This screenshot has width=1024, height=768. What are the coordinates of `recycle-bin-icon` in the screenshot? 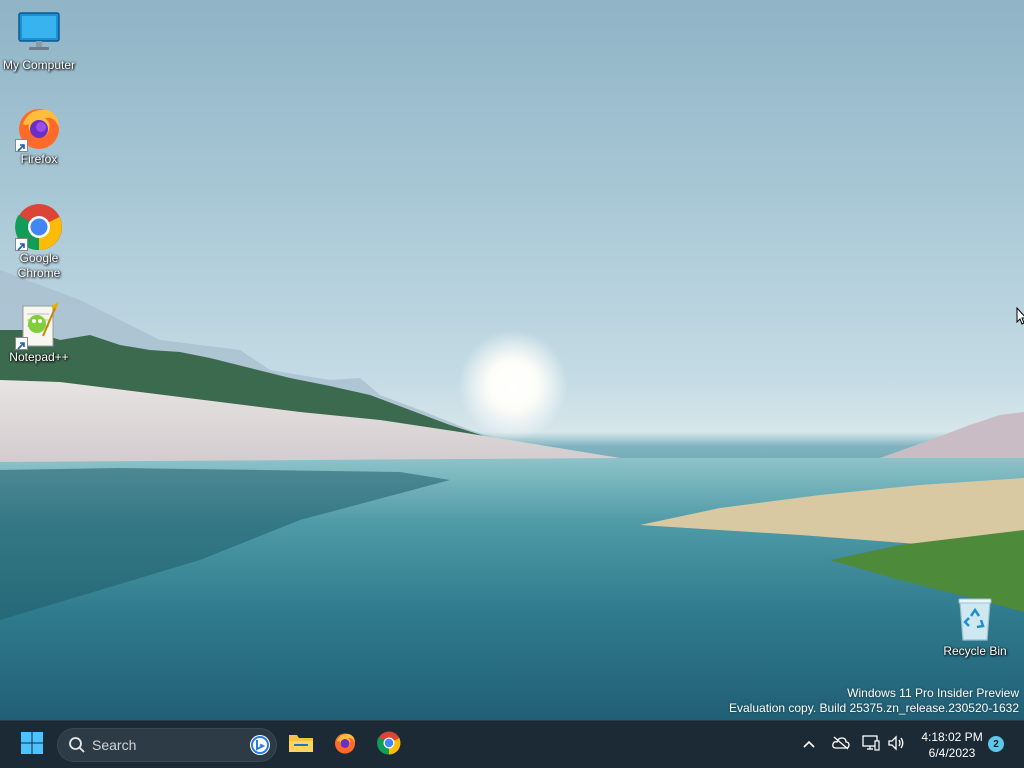 It's located at (975, 620).